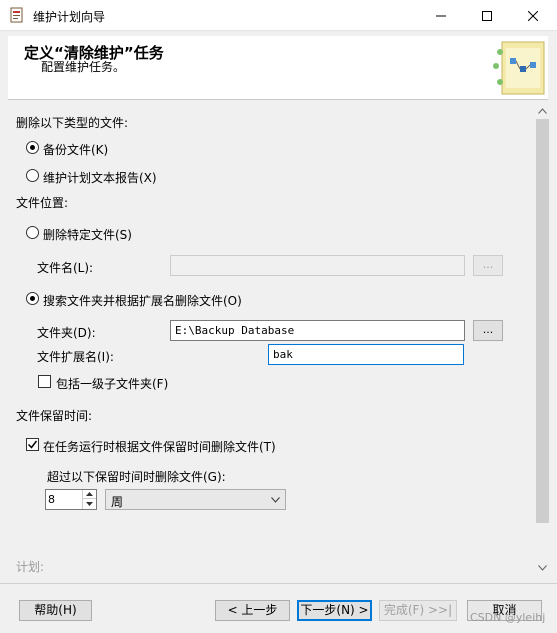  I want to click on extension-input: bak, so click(366, 354).